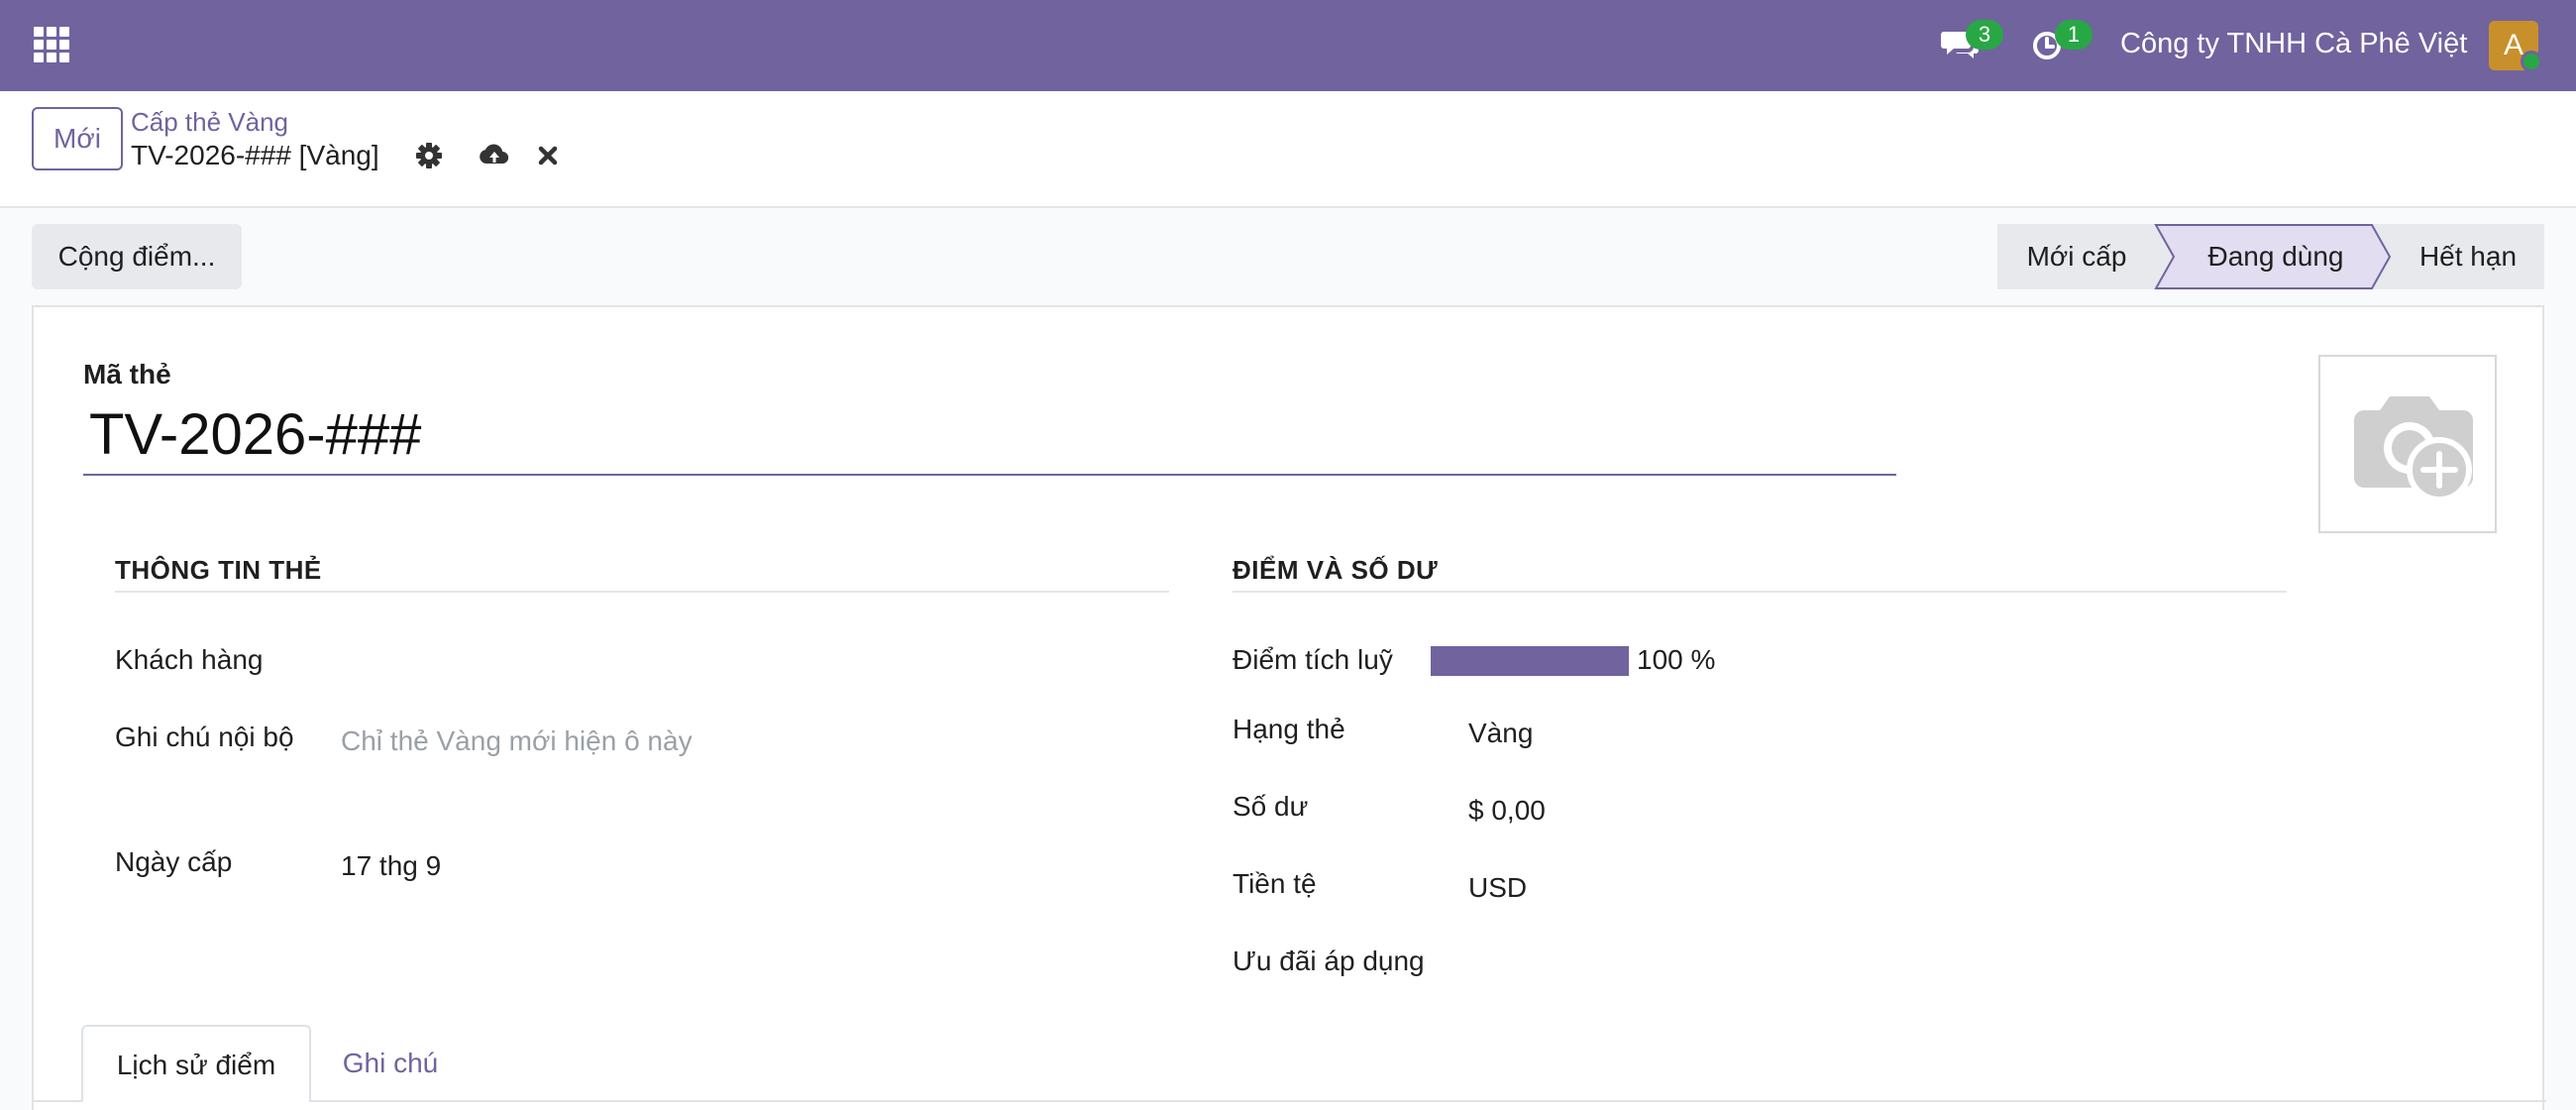 Image resolution: width=2576 pixels, height=1110 pixels. What do you see at coordinates (1507, 810) in the screenshot?
I see `balance-field: $ 0,00` at bounding box center [1507, 810].